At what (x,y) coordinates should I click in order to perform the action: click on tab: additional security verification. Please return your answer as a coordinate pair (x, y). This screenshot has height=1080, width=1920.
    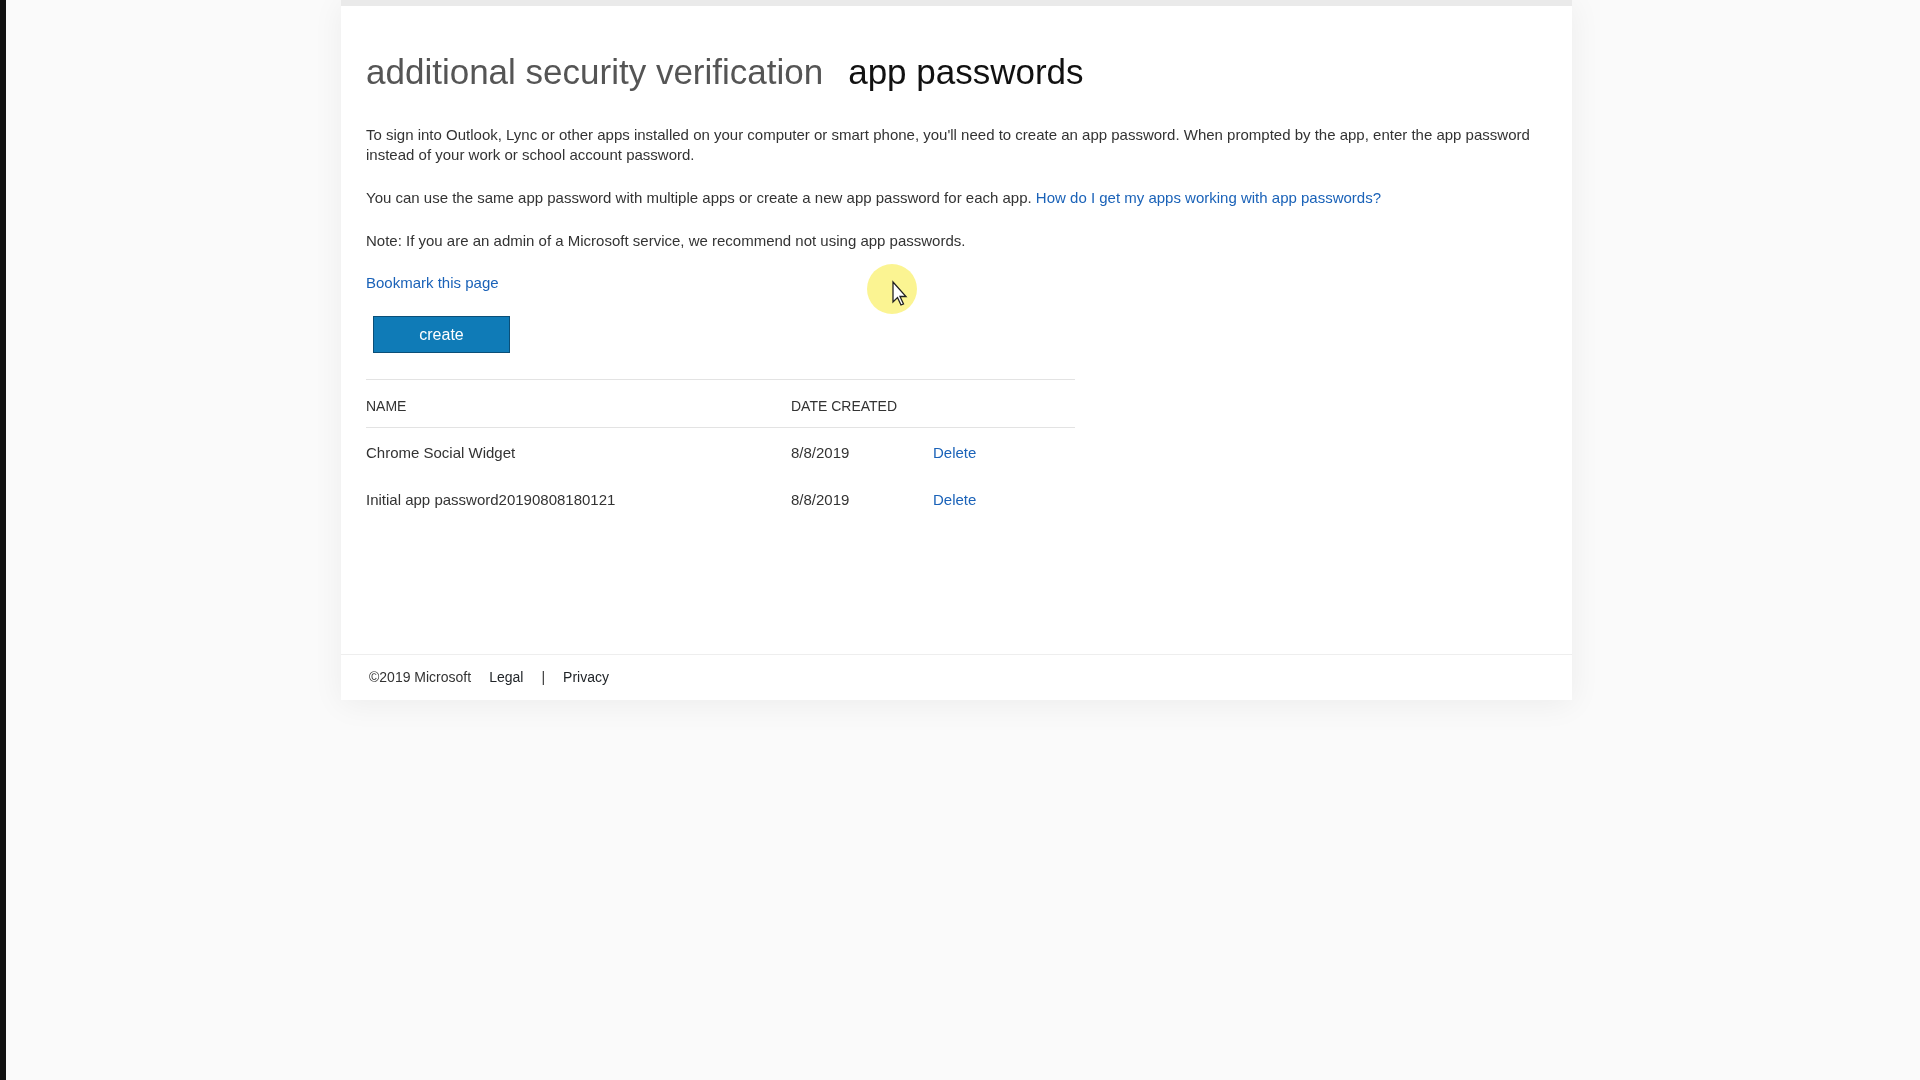
    Looking at the image, I should click on (595, 72).